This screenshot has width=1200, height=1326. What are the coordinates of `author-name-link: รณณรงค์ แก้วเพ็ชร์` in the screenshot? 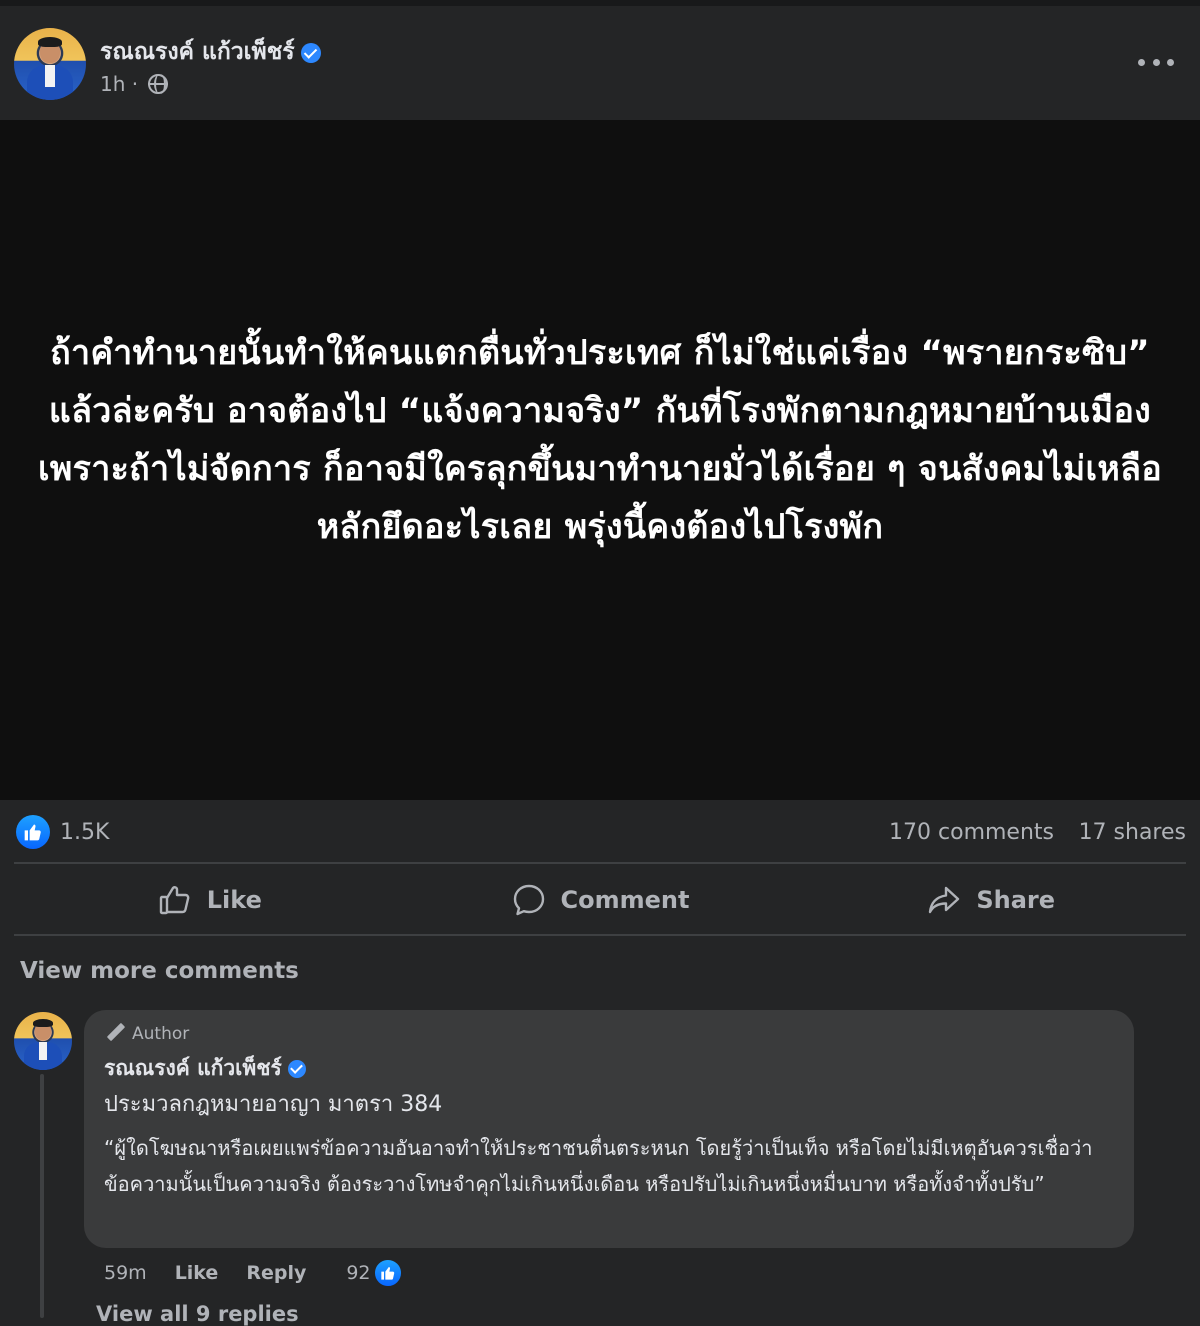 It's located at (210, 52).